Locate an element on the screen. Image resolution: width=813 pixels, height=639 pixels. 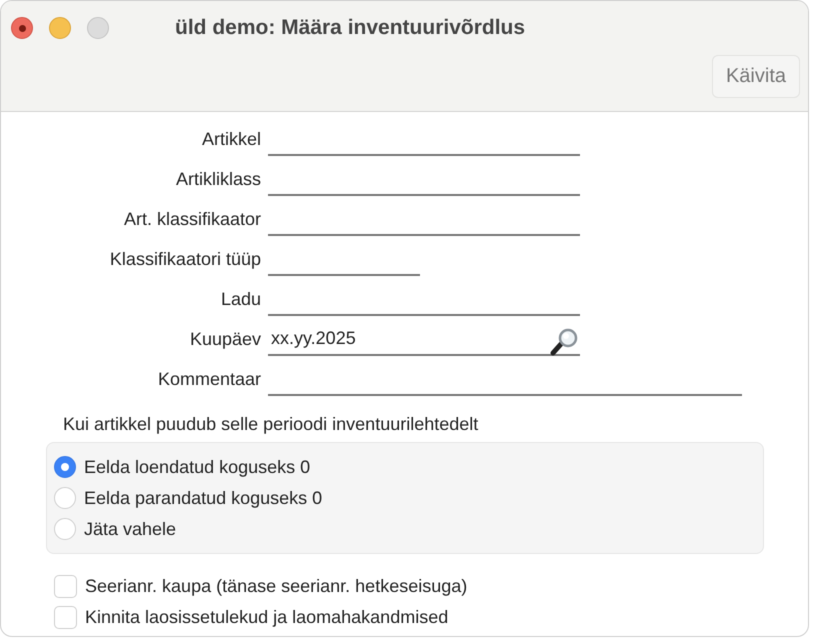
radio-button is located at coordinates (65, 467).